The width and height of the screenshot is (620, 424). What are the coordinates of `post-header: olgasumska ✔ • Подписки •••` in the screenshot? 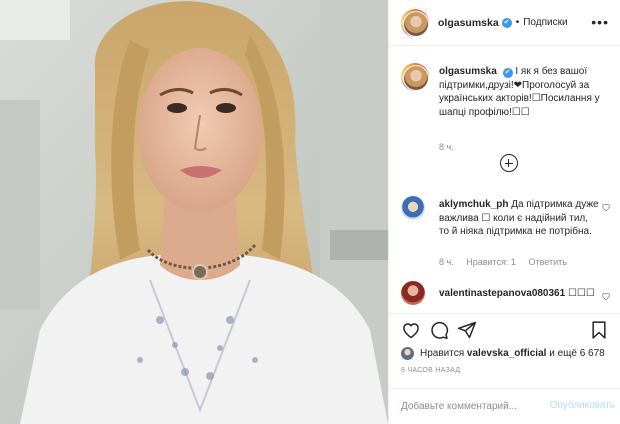 It's located at (504, 23).